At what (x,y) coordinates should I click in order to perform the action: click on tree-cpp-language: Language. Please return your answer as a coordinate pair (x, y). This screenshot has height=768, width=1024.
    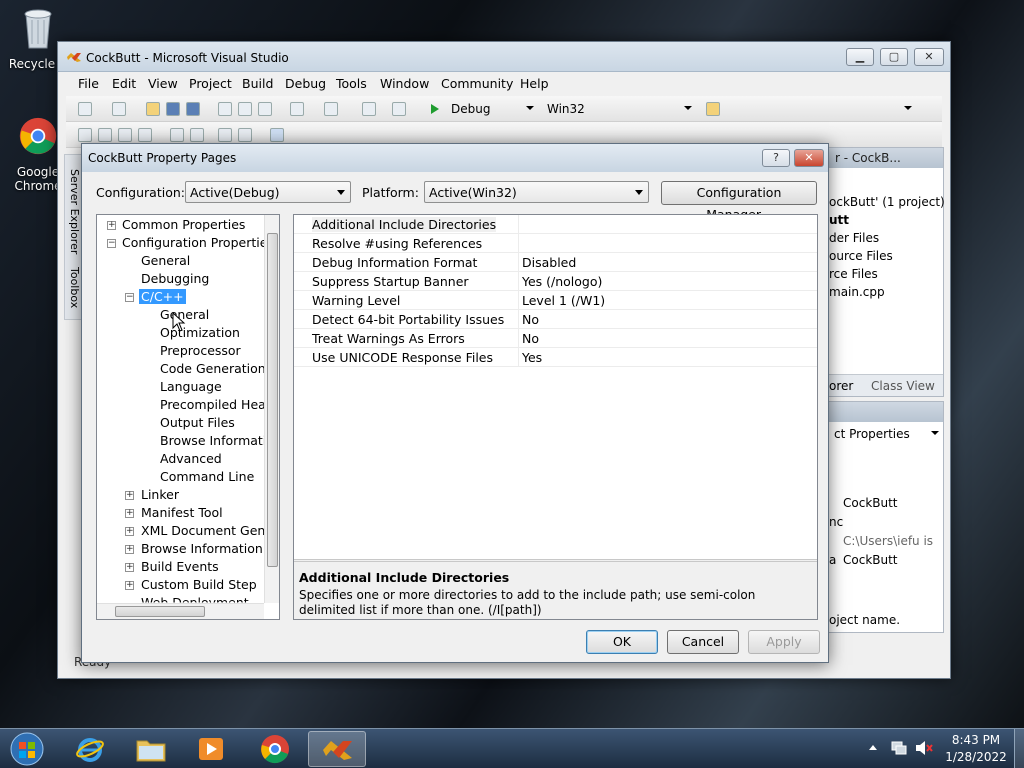
    Looking at the image, I should click on (191, 386).